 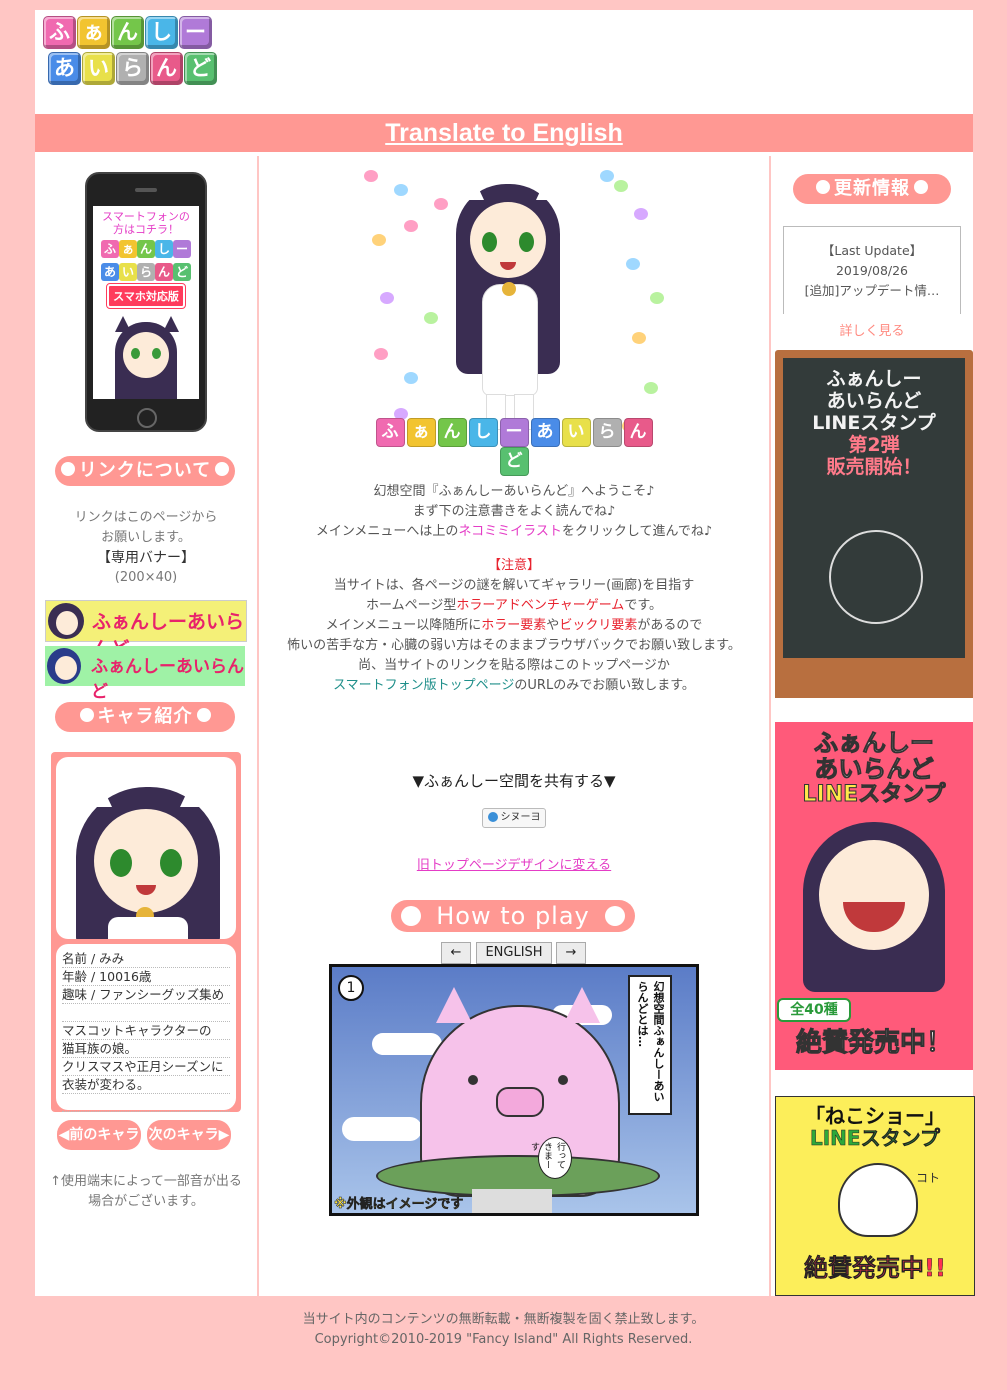 What do you see at coordinates (874, 896) in the screenshot?
I see `line-stamp-ad-2: ふぁんしー あいらんど LINEスタンプ 全40種 絶賛発売中！` at bounding box center [874, 896].